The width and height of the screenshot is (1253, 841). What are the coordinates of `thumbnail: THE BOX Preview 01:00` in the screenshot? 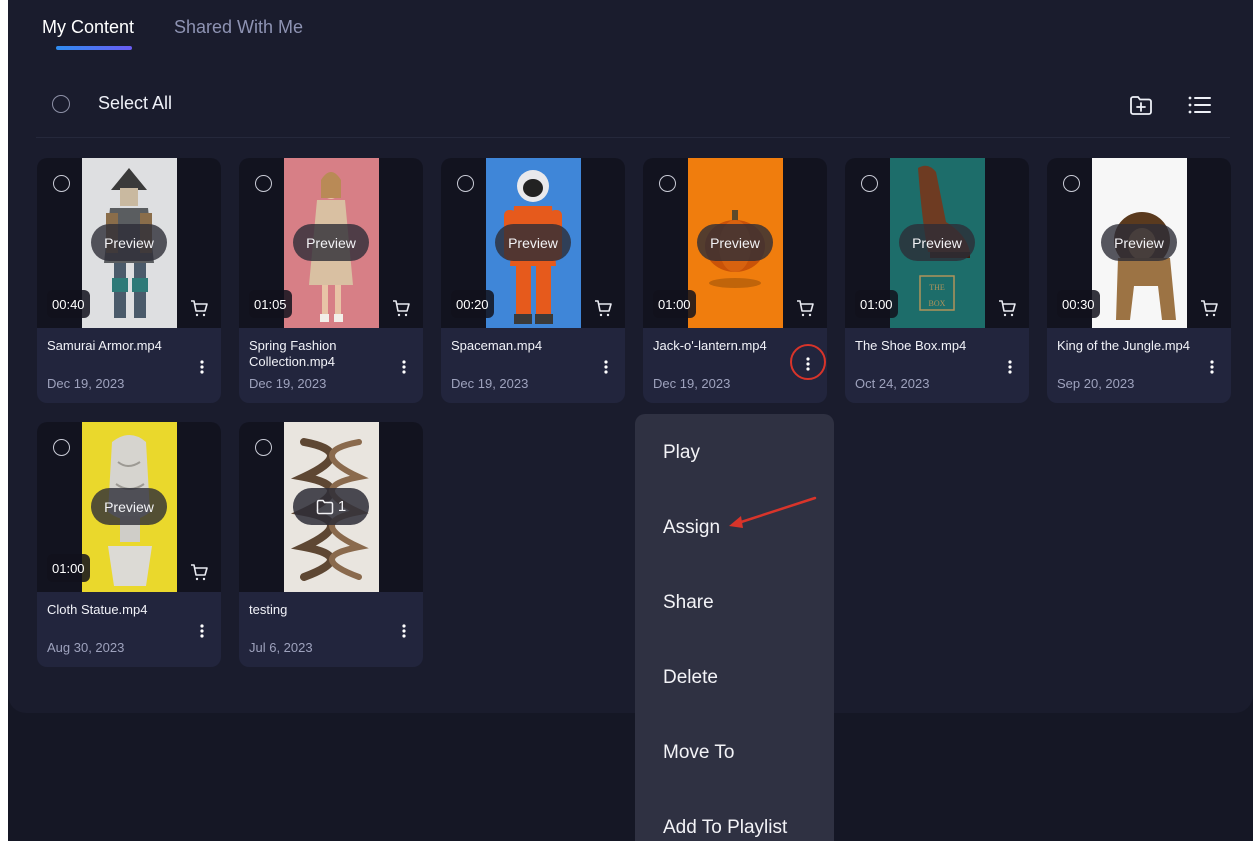 It's located at (937, 243).